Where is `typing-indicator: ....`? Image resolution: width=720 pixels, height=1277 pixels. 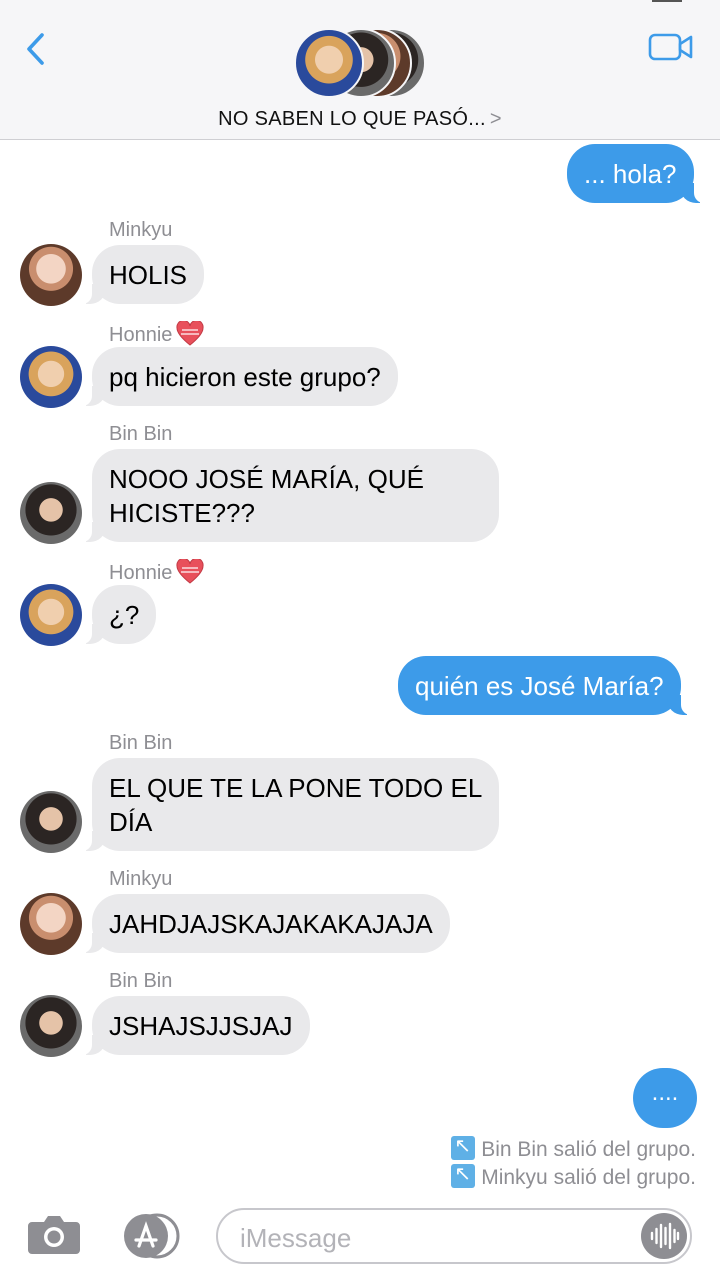
typing-indicator: .... is located at coordinates (665, 1098).